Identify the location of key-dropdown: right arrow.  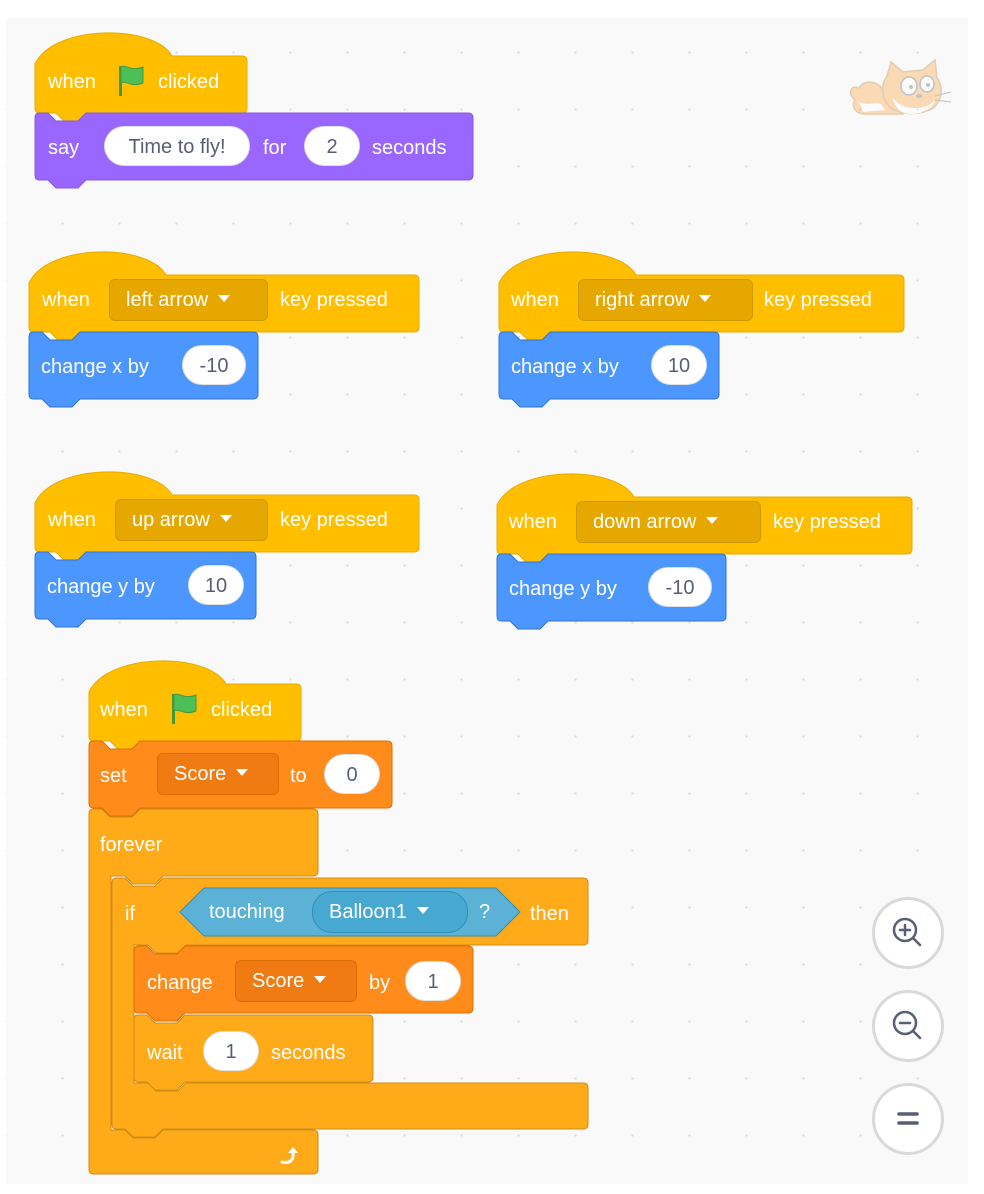
(665, 300).